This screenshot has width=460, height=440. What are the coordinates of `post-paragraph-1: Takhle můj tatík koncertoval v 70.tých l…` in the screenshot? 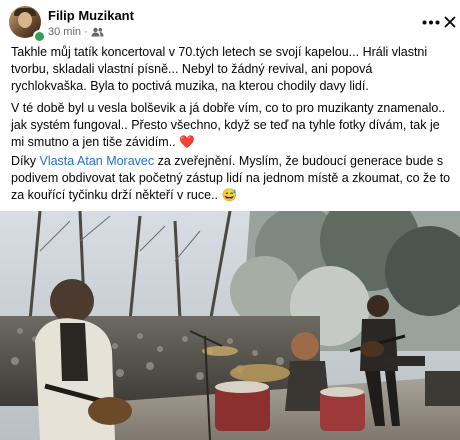 It's located at (219, 69).